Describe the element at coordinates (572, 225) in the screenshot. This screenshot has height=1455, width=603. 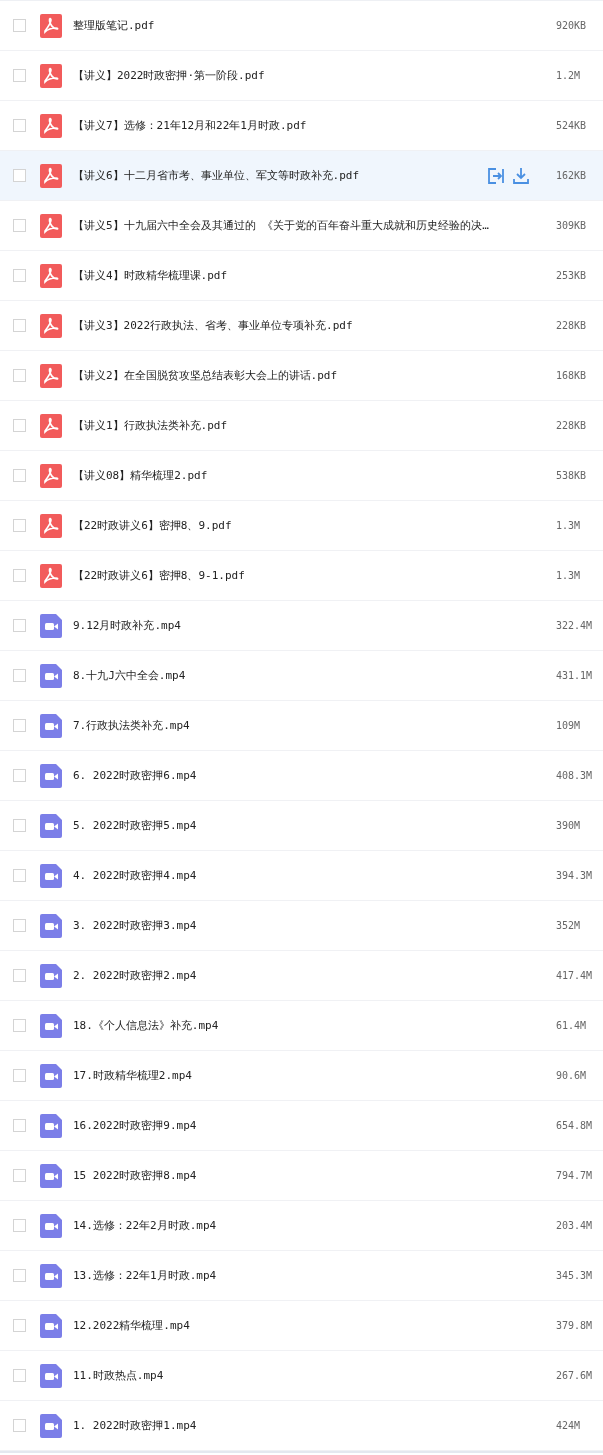
I see `file-size: 309KB` at that location.